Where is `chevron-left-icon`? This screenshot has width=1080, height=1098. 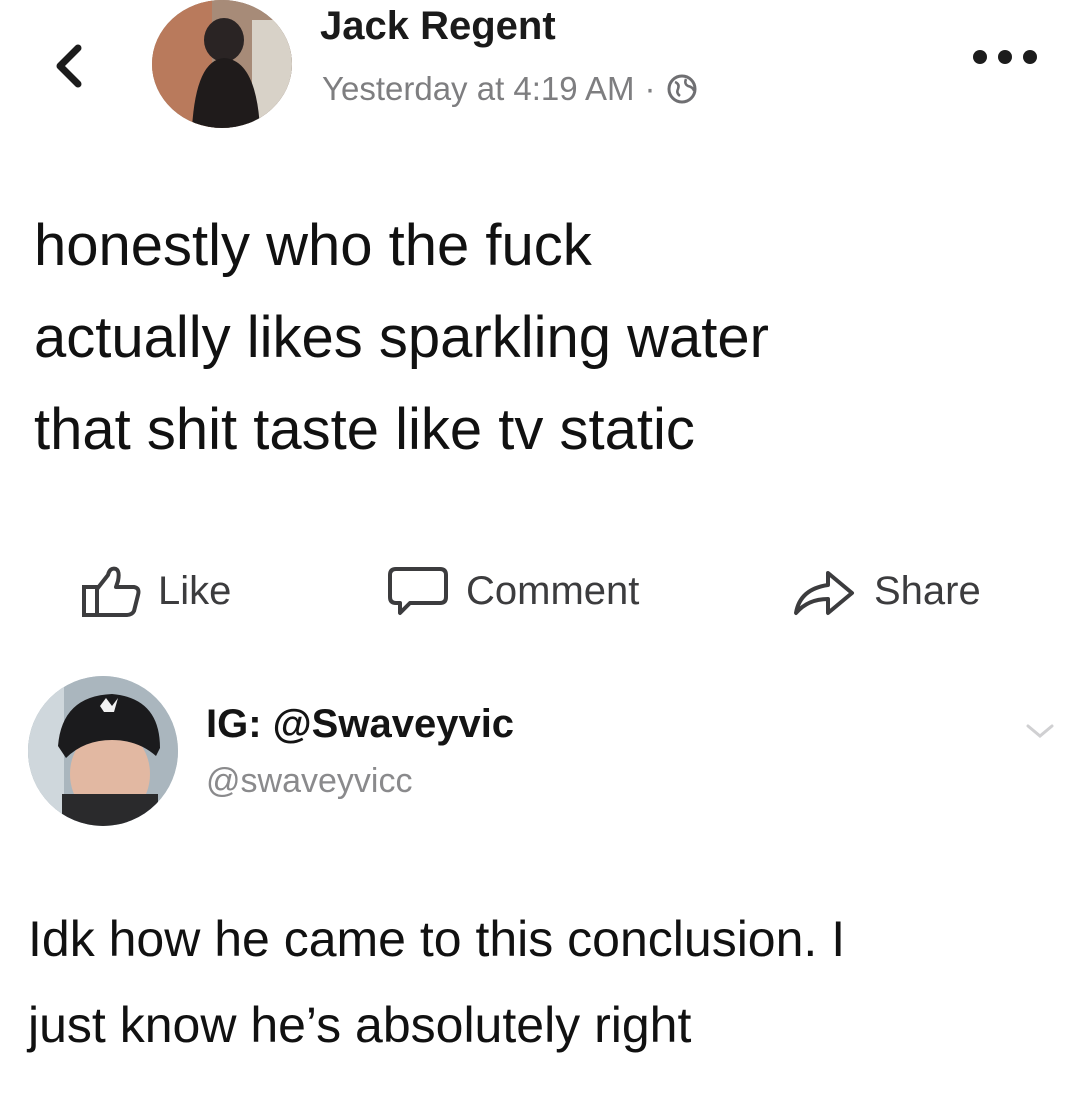
chevron-left-icon is located at coordinates (69, 66).